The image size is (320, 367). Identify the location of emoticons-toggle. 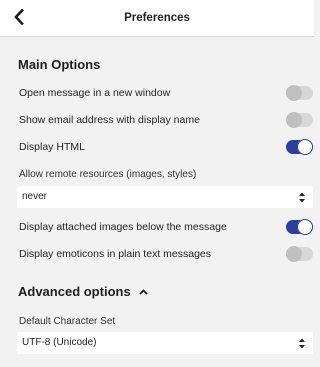
(299, 254).